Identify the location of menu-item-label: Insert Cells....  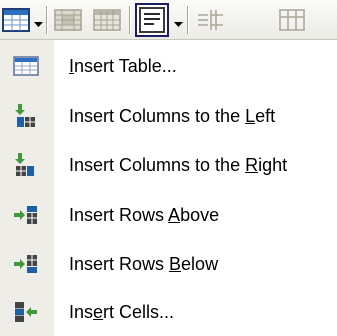
(122, 312).